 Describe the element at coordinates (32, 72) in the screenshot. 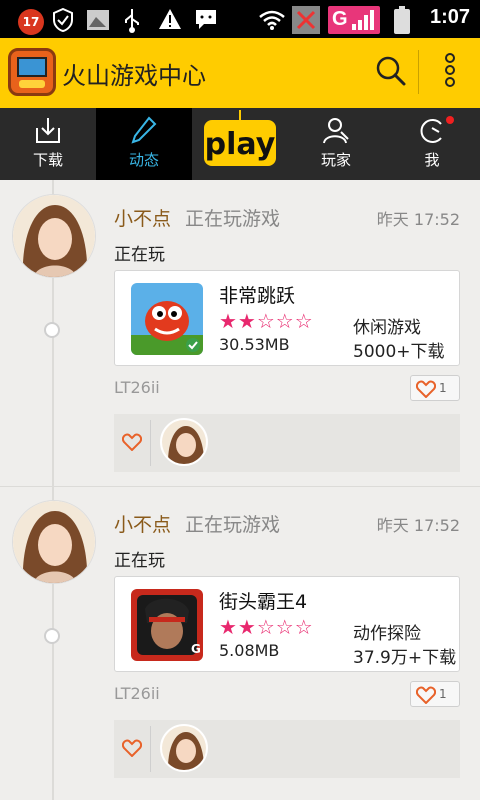

I see `app-logo` at that location.